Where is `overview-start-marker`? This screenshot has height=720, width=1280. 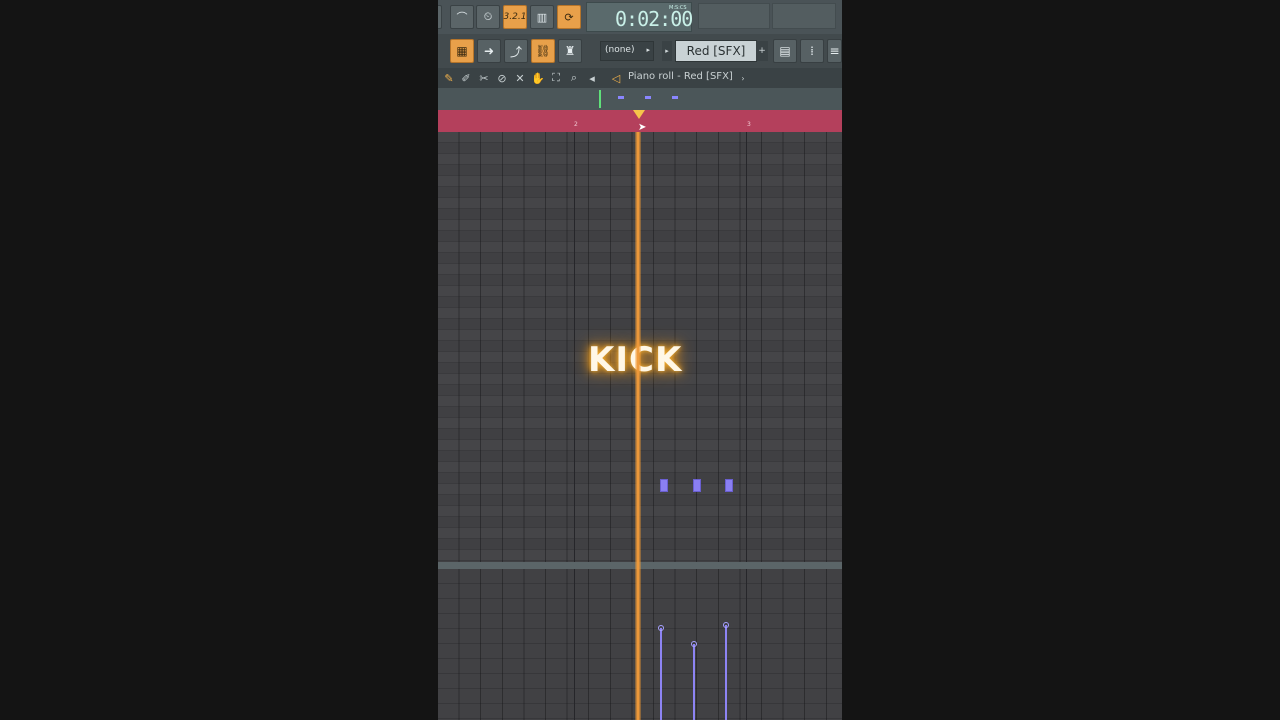 overview-start-marker is located at coordinates (600, 99).